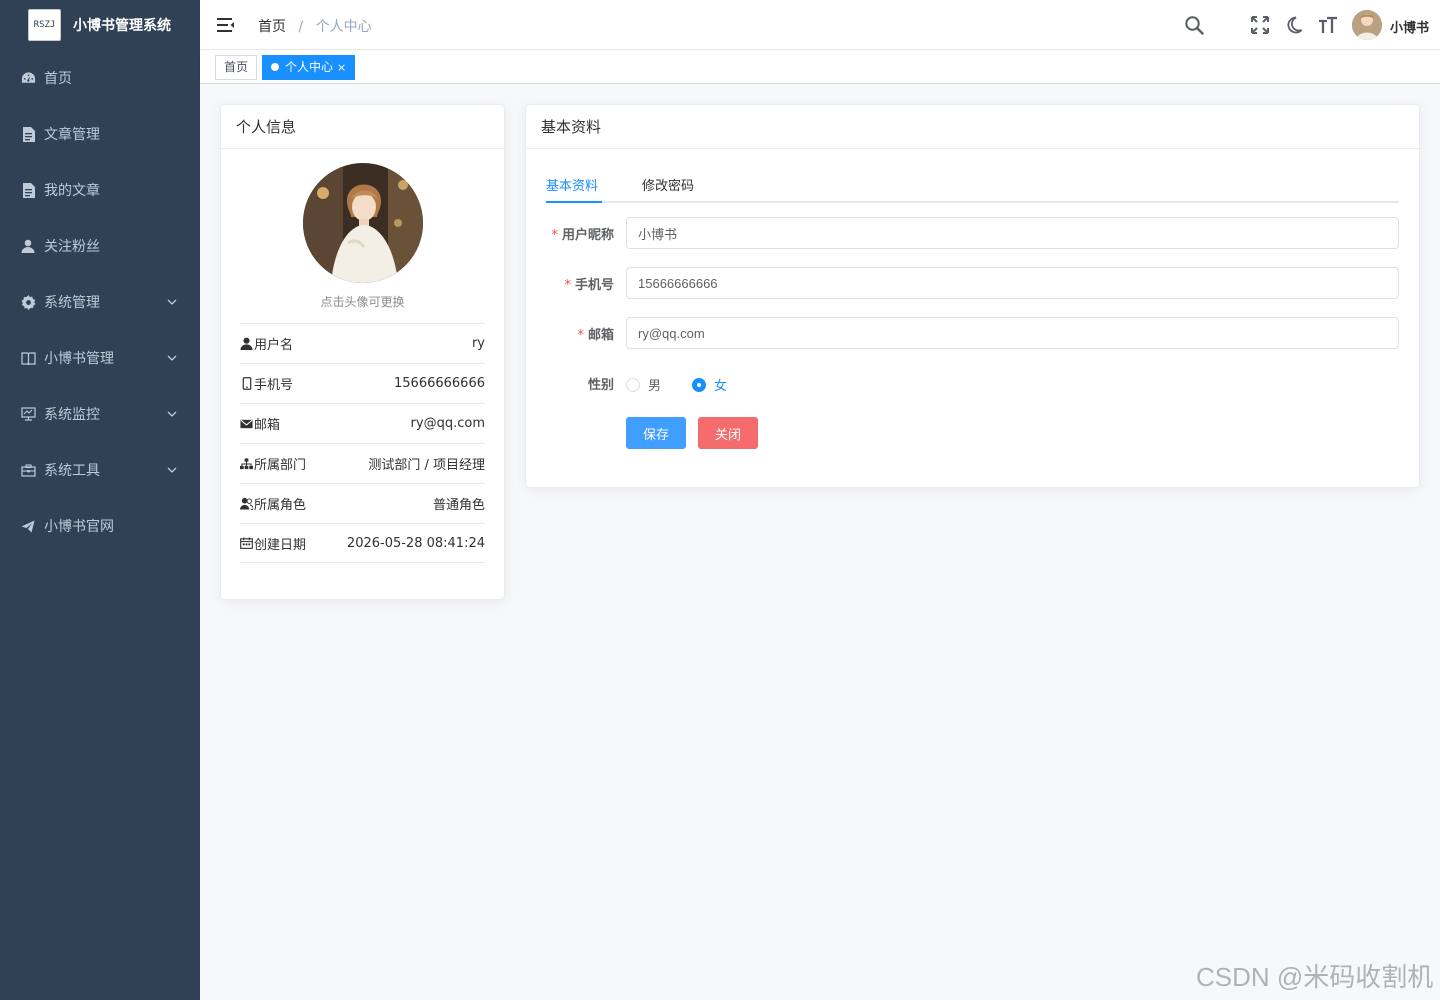 The height and width of the screenshot is (1000, 1440). I want to click on sidebar-item-system-tools: 系统工具, so click(100, 470).